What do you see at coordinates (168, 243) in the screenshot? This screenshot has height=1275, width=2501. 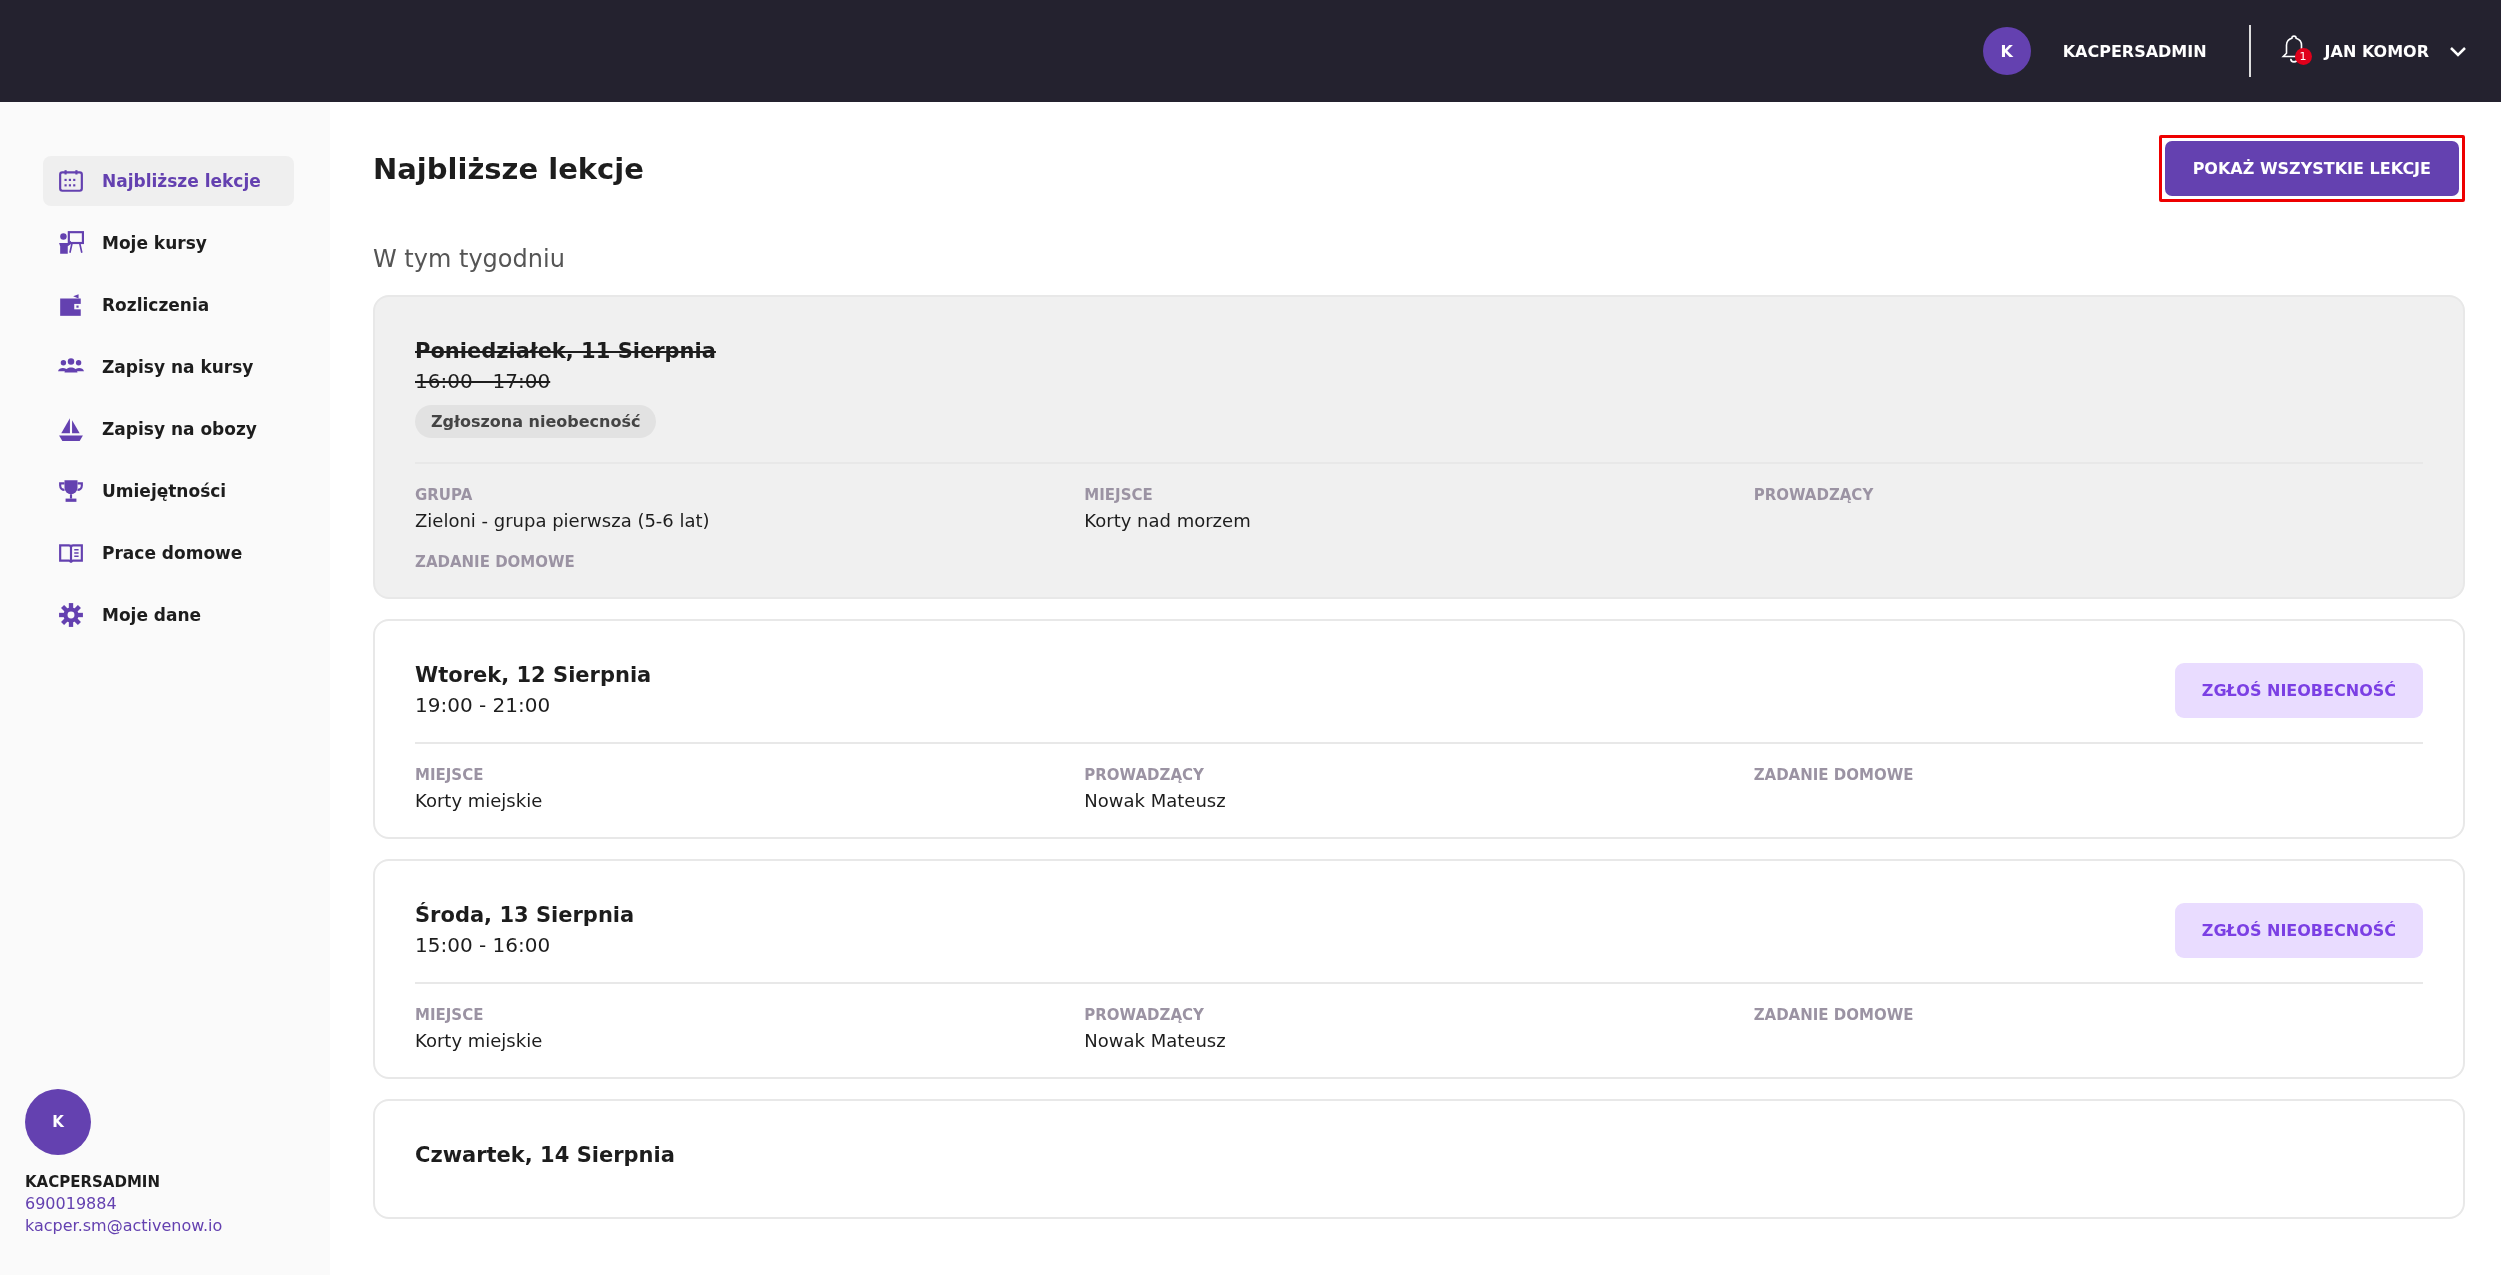 I see `sidebar-item: Moje kursy` at bounding box center [168, 243].